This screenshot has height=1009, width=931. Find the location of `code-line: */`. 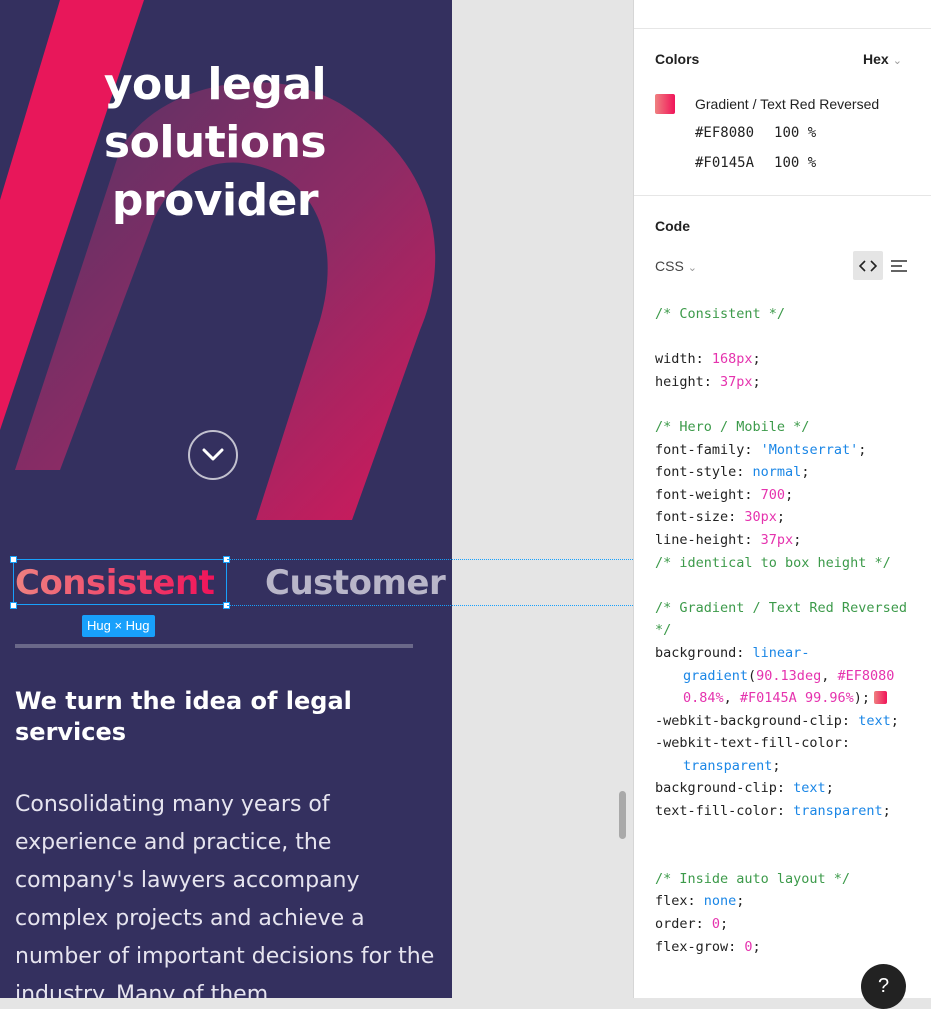

code-line: */ is located at coordinates (663, 630).